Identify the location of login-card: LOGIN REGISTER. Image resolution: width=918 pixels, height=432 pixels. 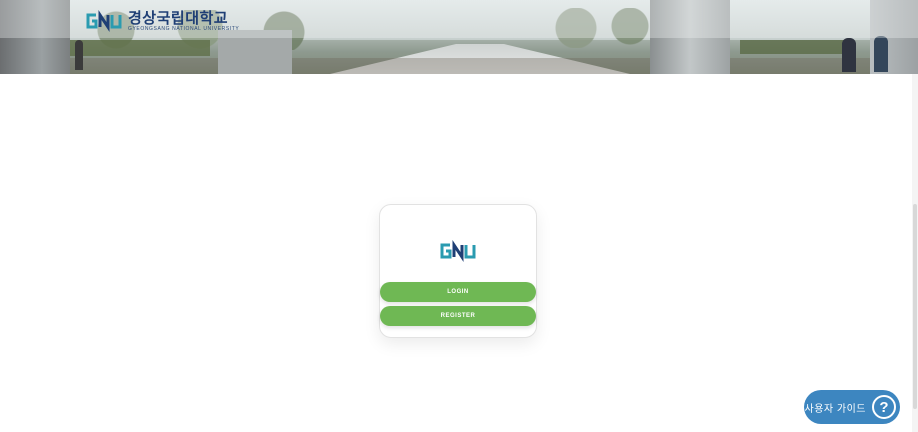
(458, 271).